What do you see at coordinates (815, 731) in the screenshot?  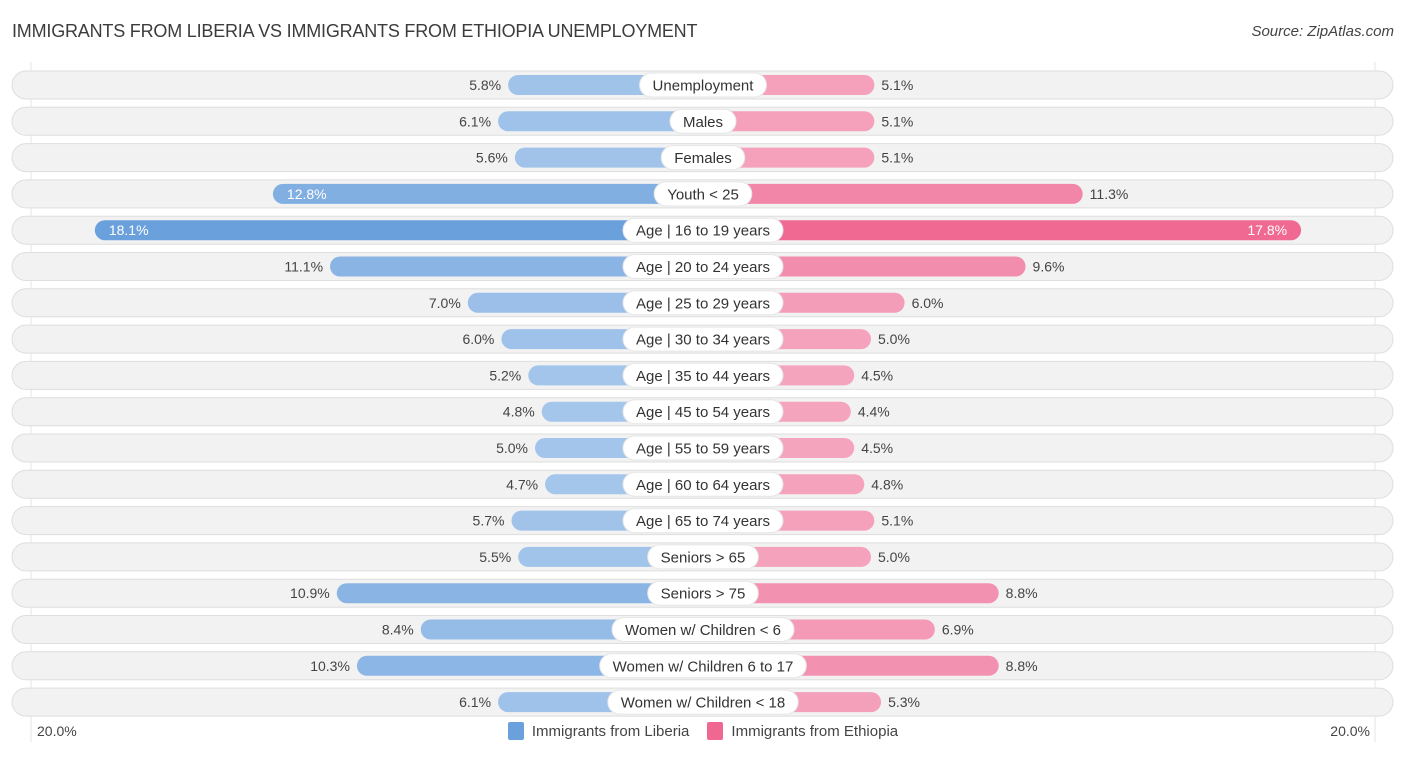 I see `legend-label-ethiopia: Immigrants from Ethiopia` at bounding box center [815, 731].